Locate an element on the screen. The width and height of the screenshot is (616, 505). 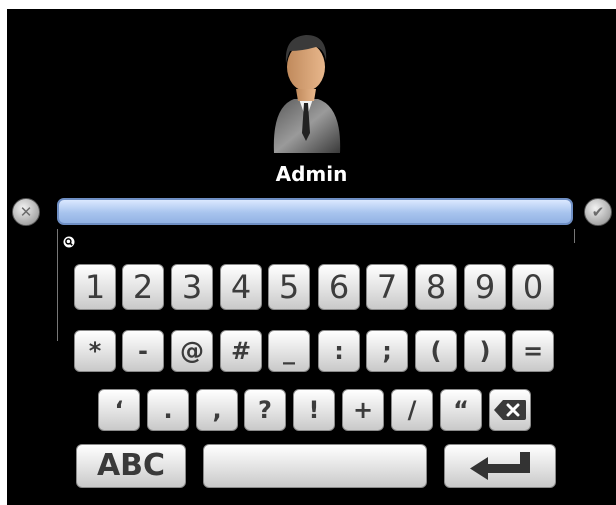
enter-arrow-icon is located at coordinates (500, 466).